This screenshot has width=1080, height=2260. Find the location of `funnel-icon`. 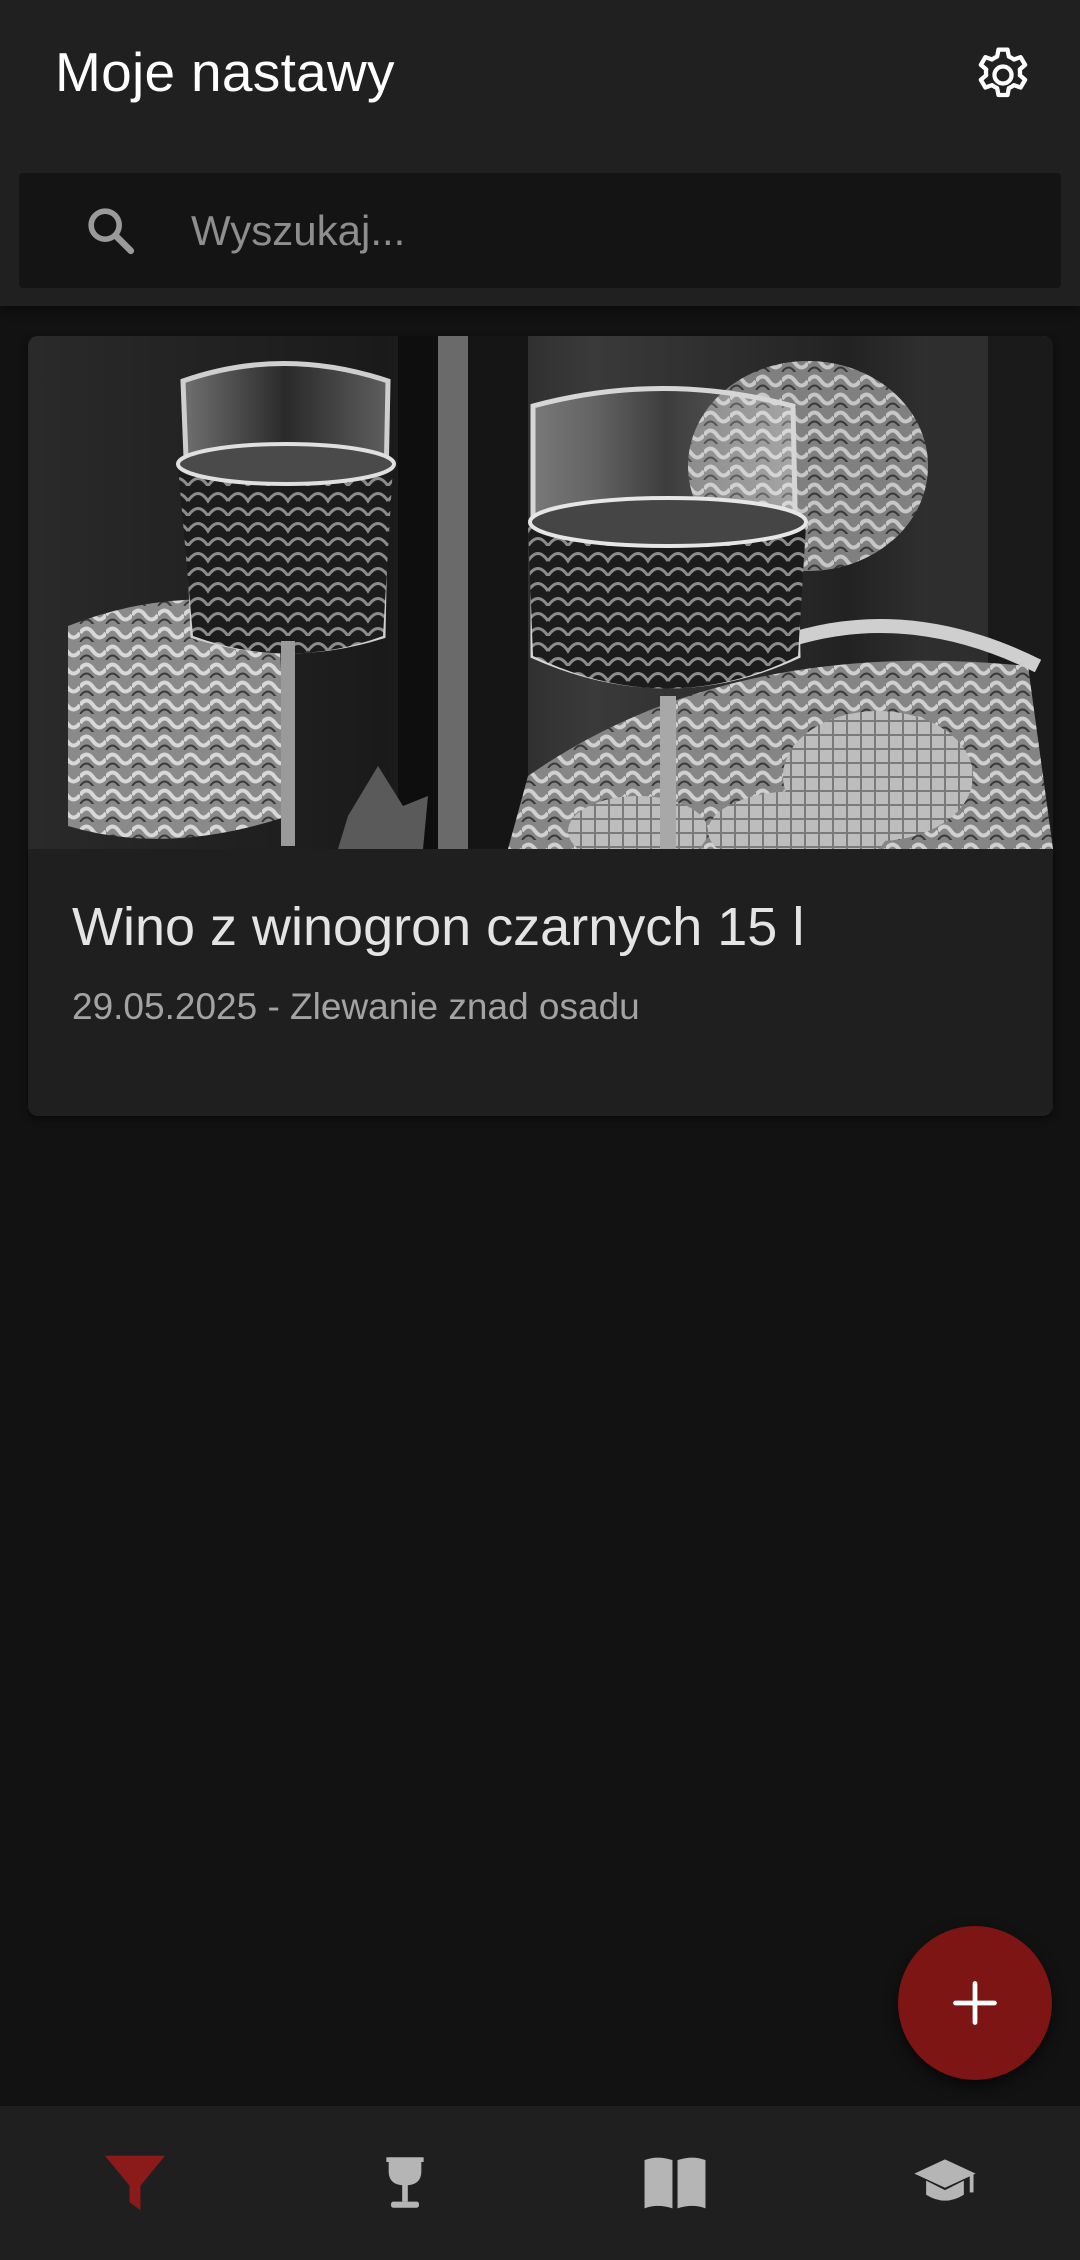

funnel-icon is located at coordinates (135, 2183).